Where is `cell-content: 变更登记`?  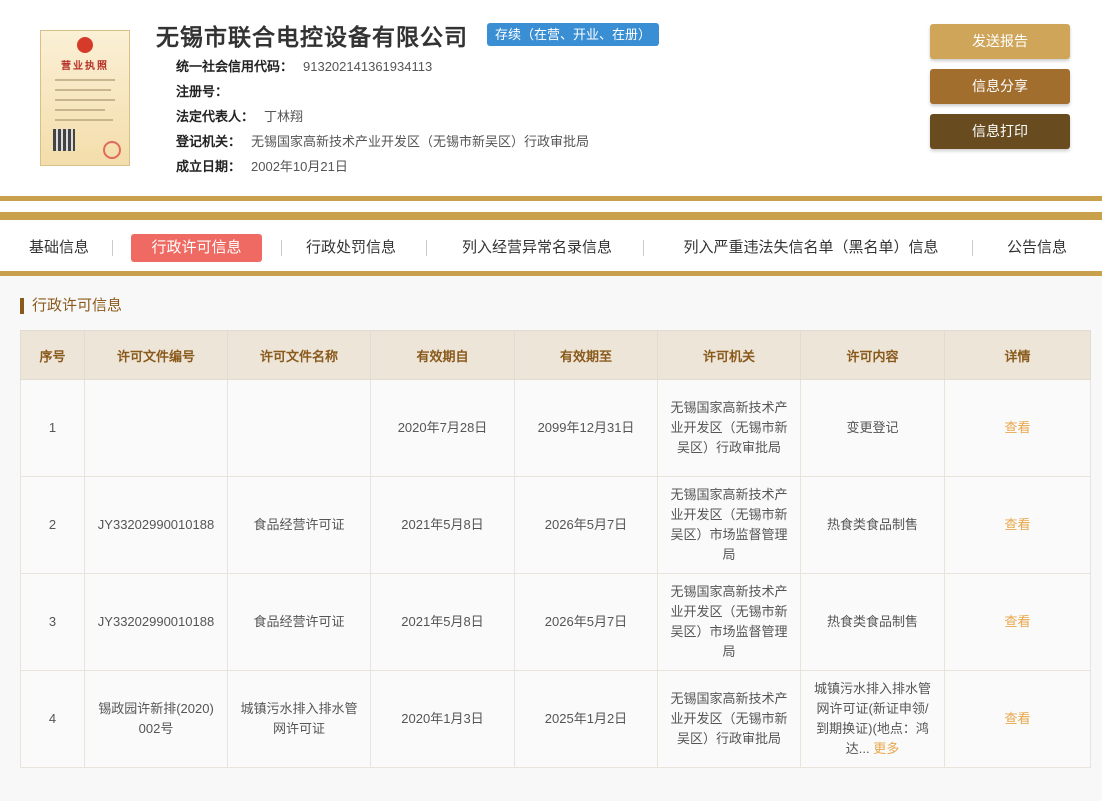
cell-content: 变更登记 is located at coordinates (872, 428).